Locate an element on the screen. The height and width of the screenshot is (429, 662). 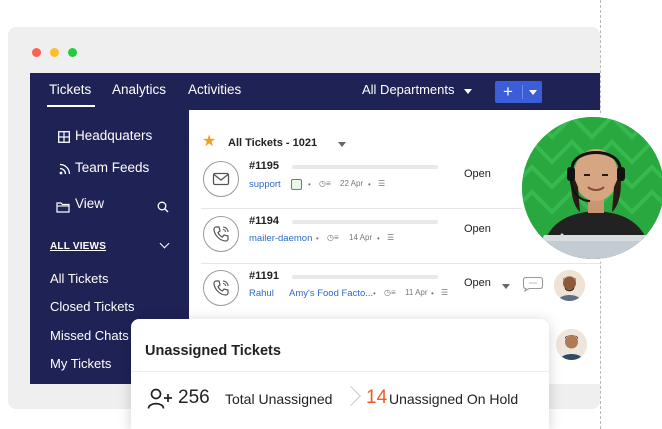
star-icon: ★ is located at coordinates (209, 141).